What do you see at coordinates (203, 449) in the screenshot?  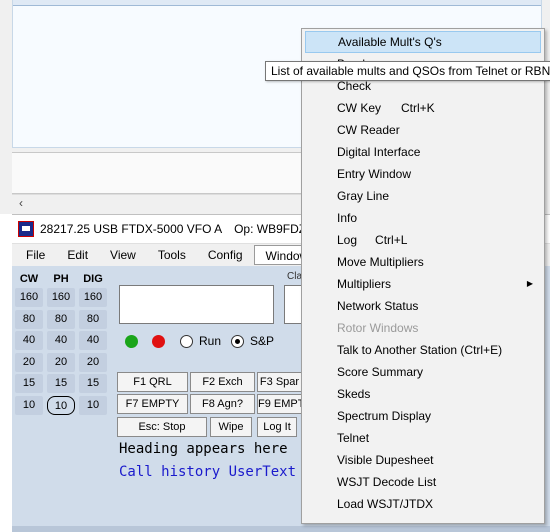 I see `heading-text: Heading appears here` at bounding box center [203, 449].